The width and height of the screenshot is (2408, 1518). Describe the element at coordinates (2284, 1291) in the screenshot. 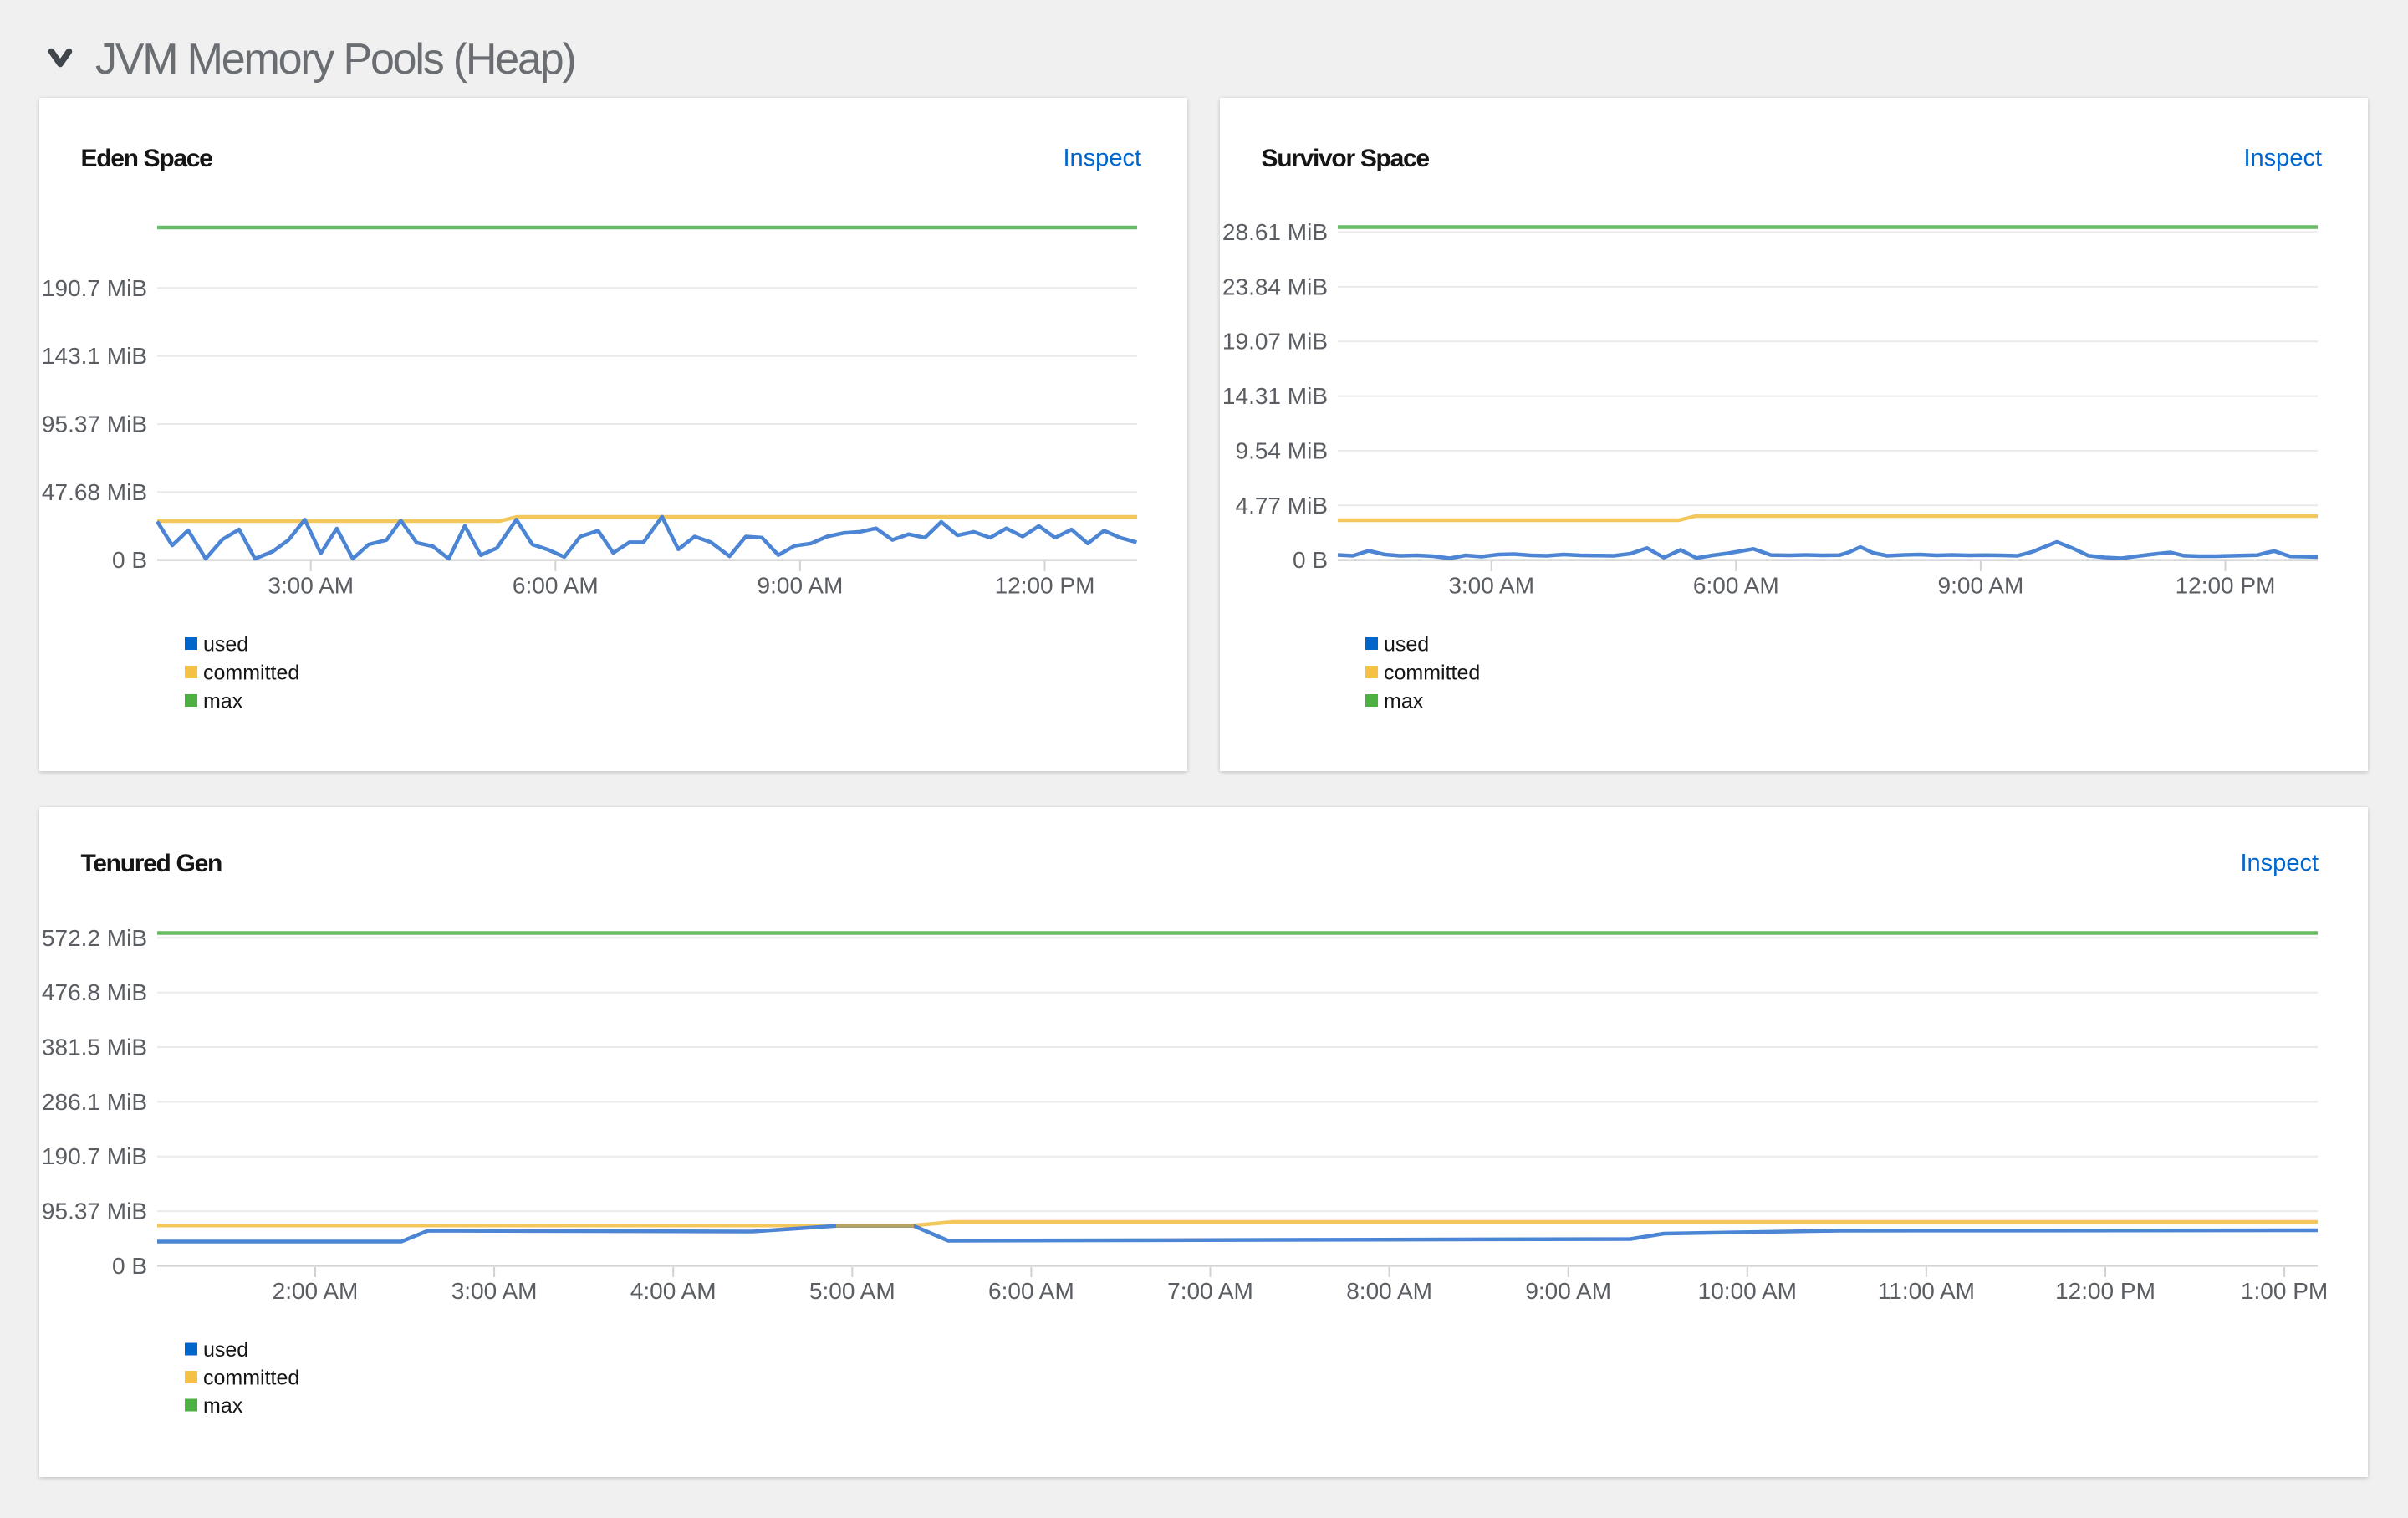

I see `svg-text: 1:00 PM` at that location.